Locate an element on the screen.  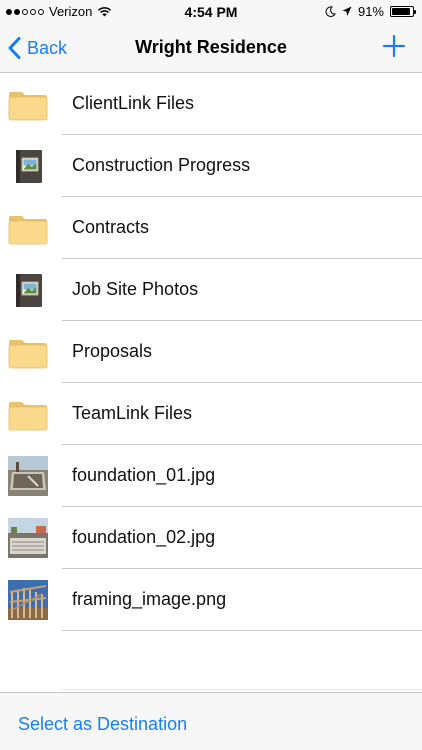
location-arrow-icon is located at coordinates (347, 11).